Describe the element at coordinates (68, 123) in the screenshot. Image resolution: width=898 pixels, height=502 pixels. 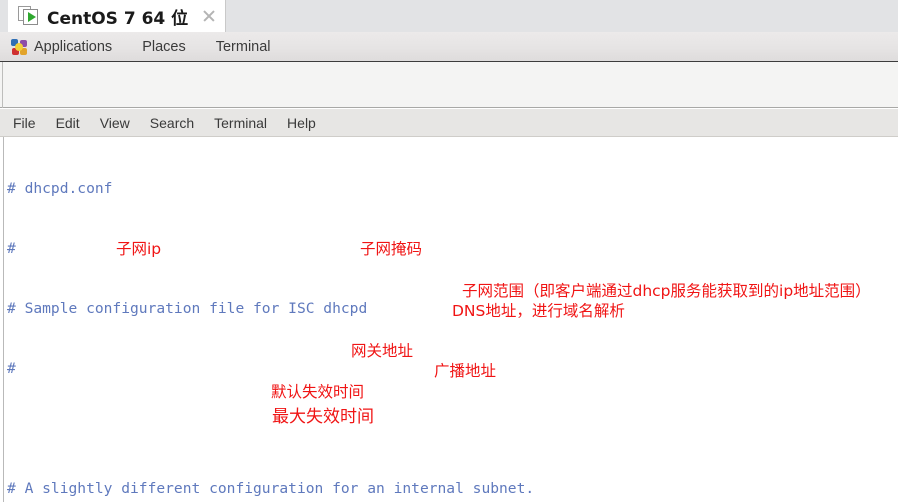
I see `menu-edit: Edit` at that location.